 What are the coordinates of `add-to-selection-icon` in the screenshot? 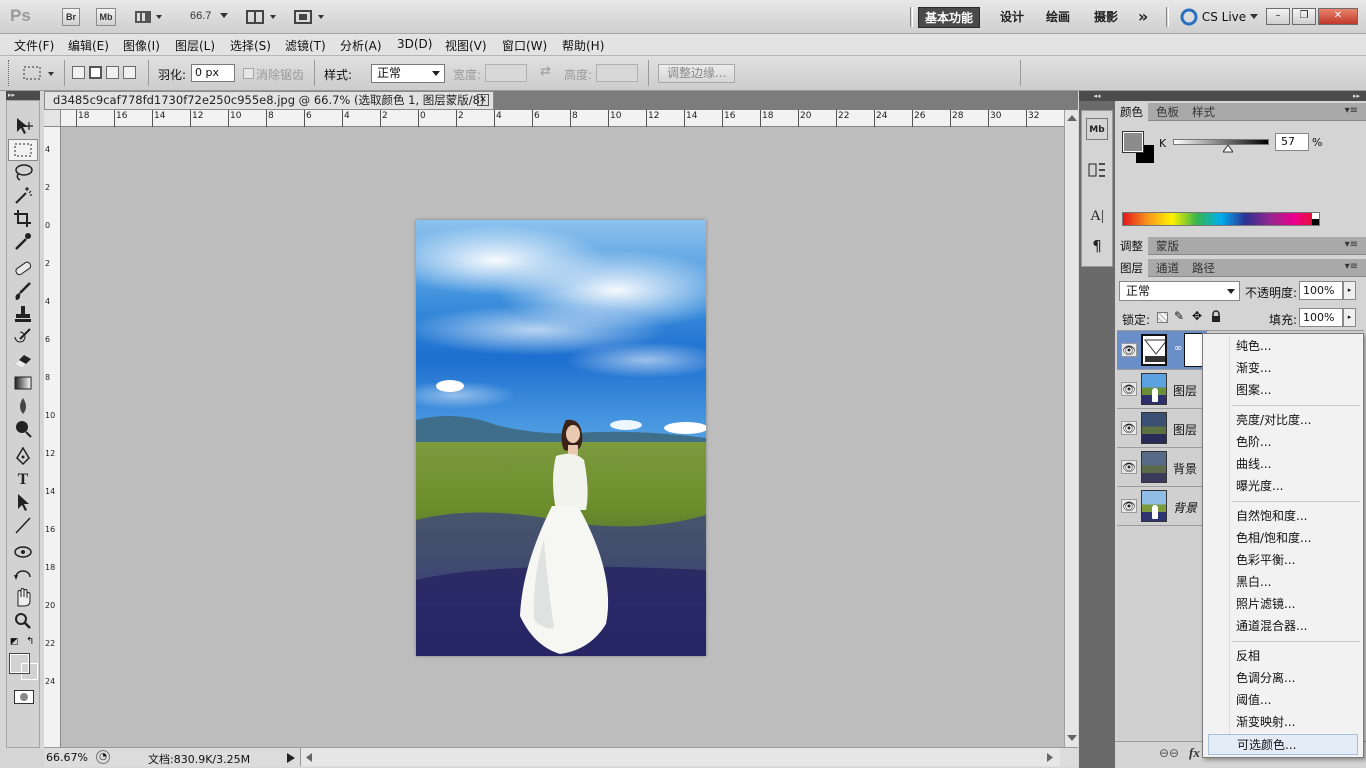 It's located at (95, 72).